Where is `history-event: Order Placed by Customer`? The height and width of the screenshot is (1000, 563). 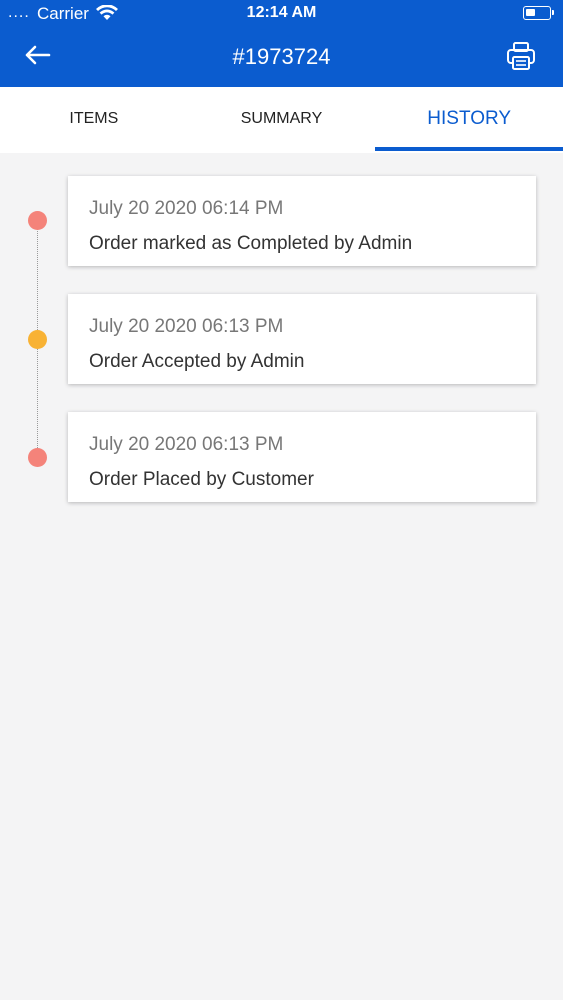
history-event: Order Placed by Customer is located at coordinates (201, 479).